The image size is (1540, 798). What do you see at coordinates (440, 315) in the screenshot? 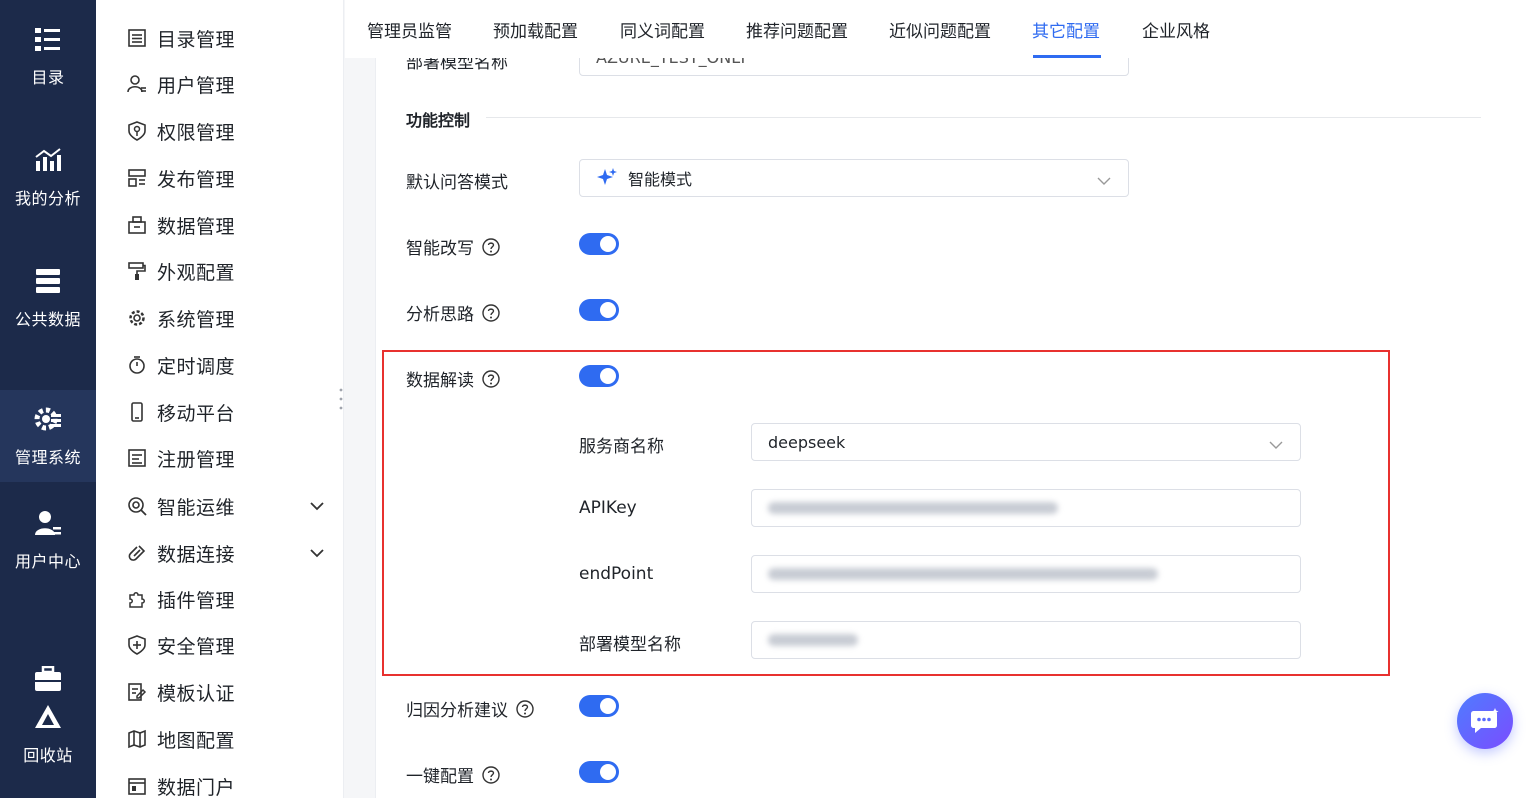
I see `analysis-thinking-label: 分析思路` at bounding box center [440, 315].